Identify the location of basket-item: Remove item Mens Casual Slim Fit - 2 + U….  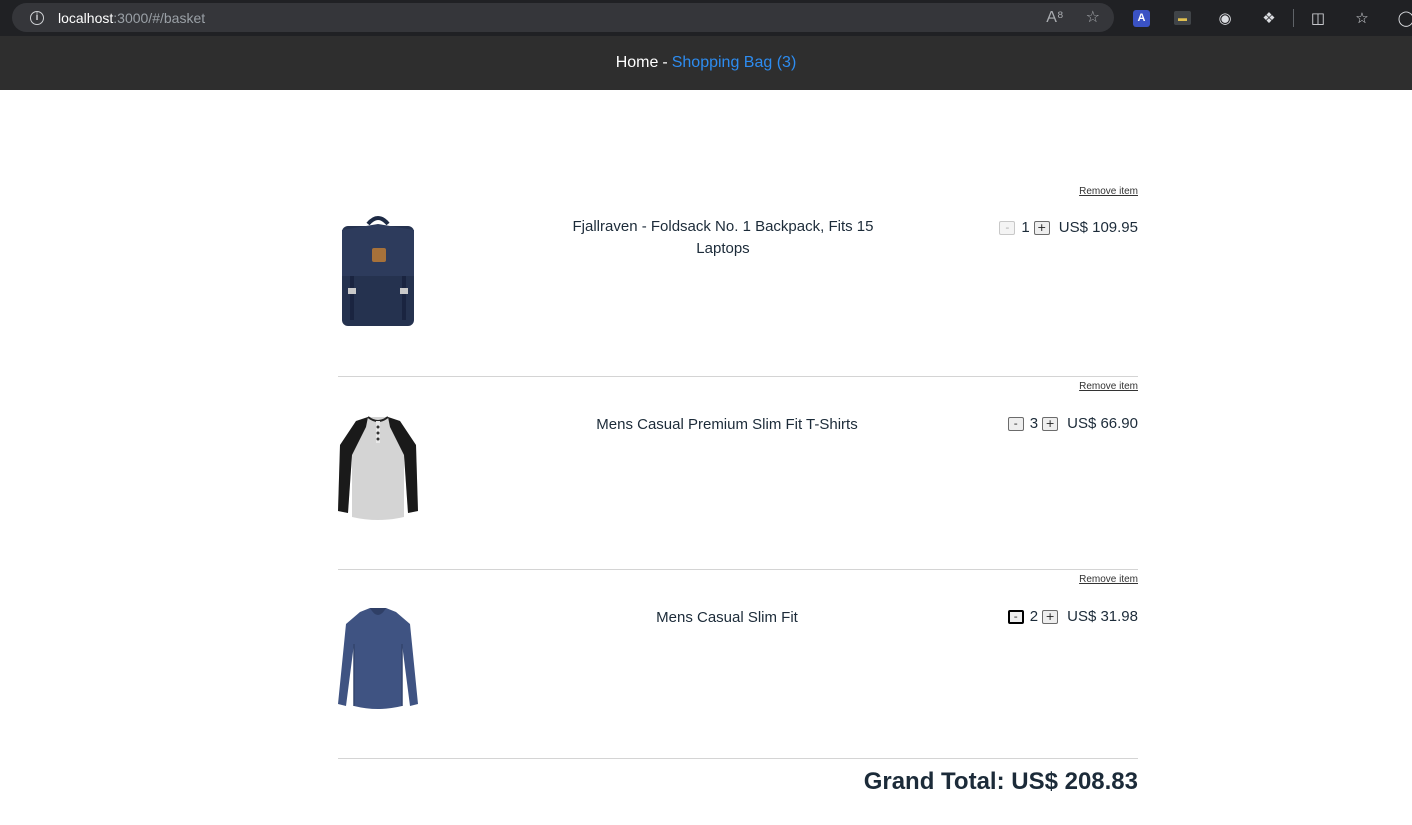
(738, 664).